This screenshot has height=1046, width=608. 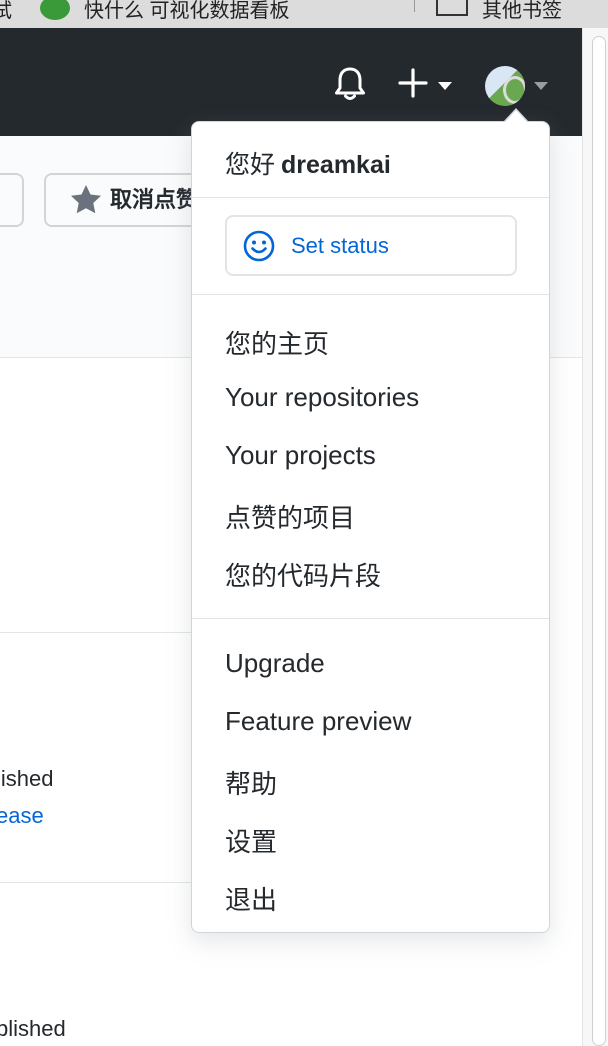 What do you see at coordinates (27, 778) in the screenshot?
I see `release-status-text: lished` at bounding box center [27, 778].